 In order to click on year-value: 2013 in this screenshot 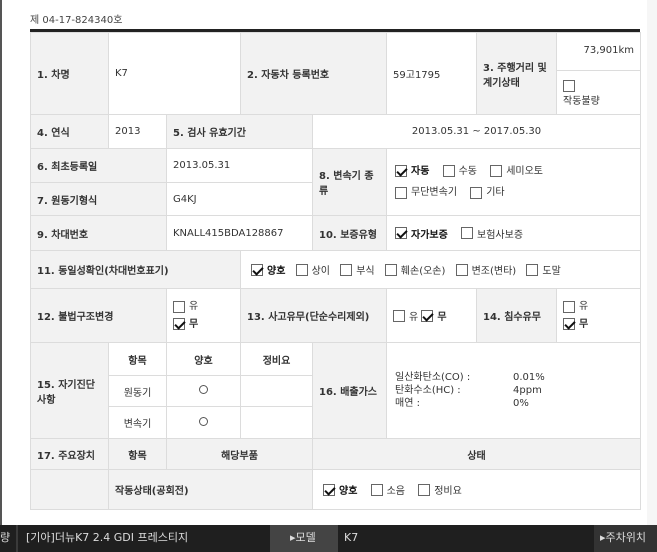, I will do `click(137, 131)`.